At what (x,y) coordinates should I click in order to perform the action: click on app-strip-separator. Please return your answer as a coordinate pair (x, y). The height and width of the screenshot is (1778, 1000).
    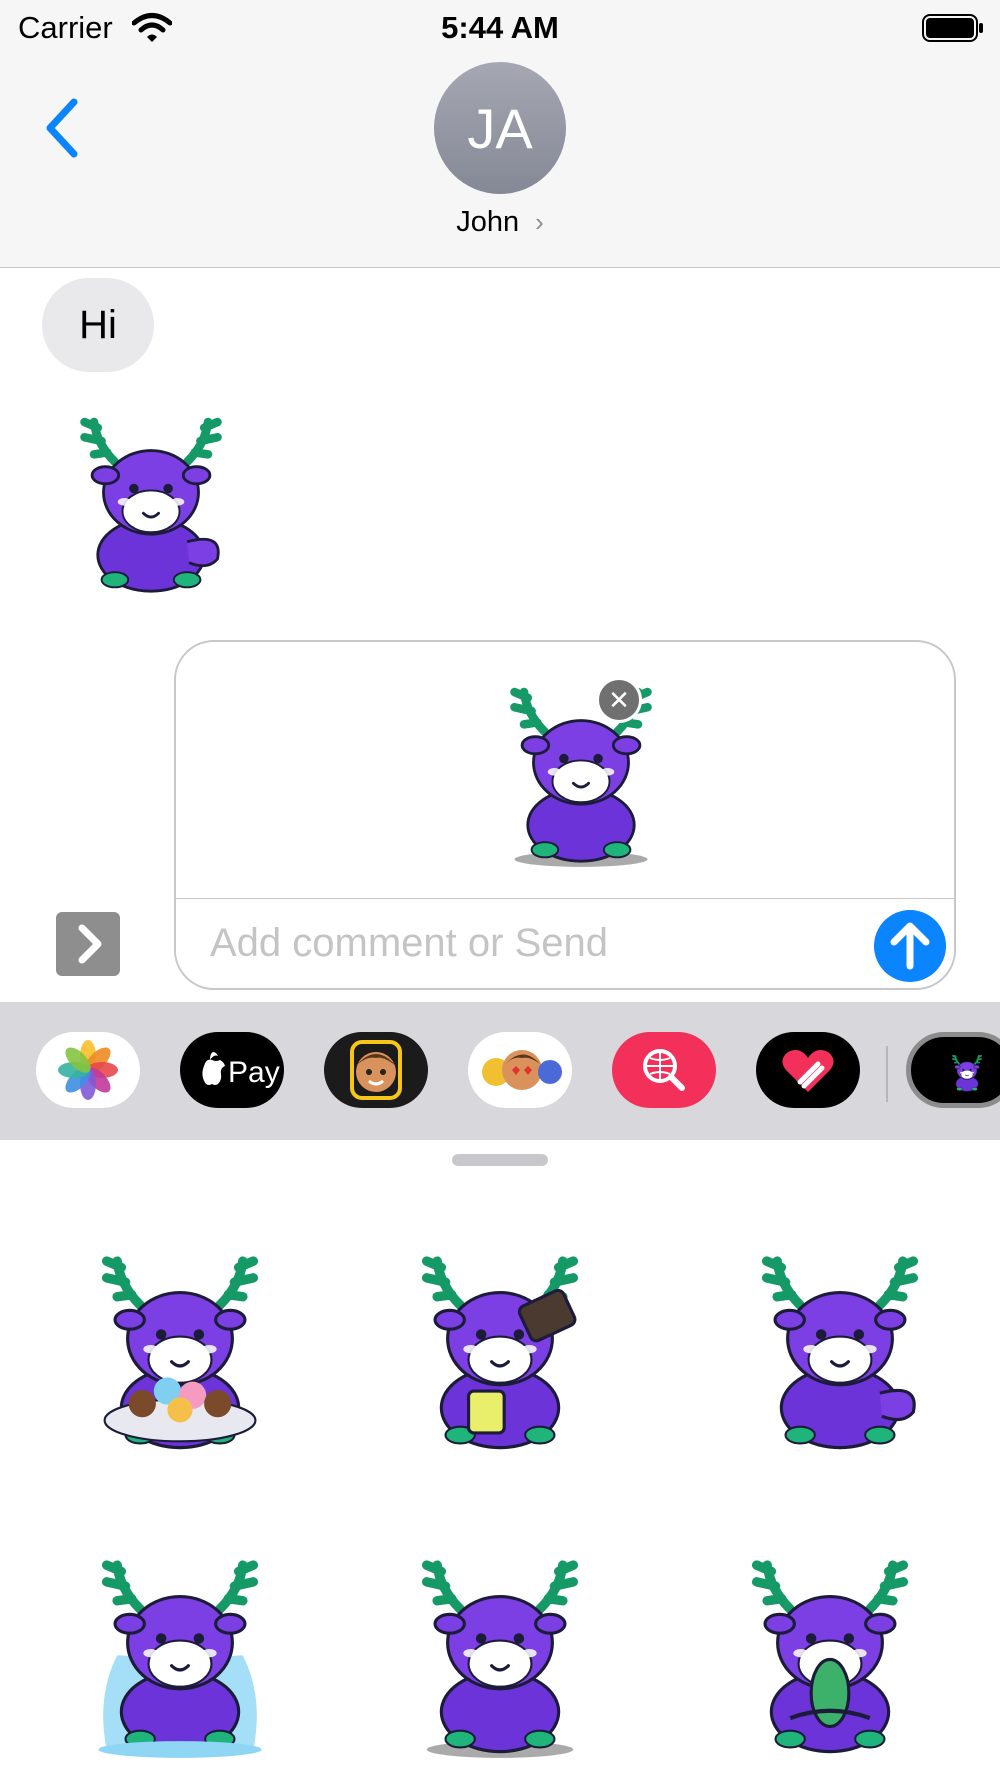
    Looking at the image, I should click on (887, 1074).